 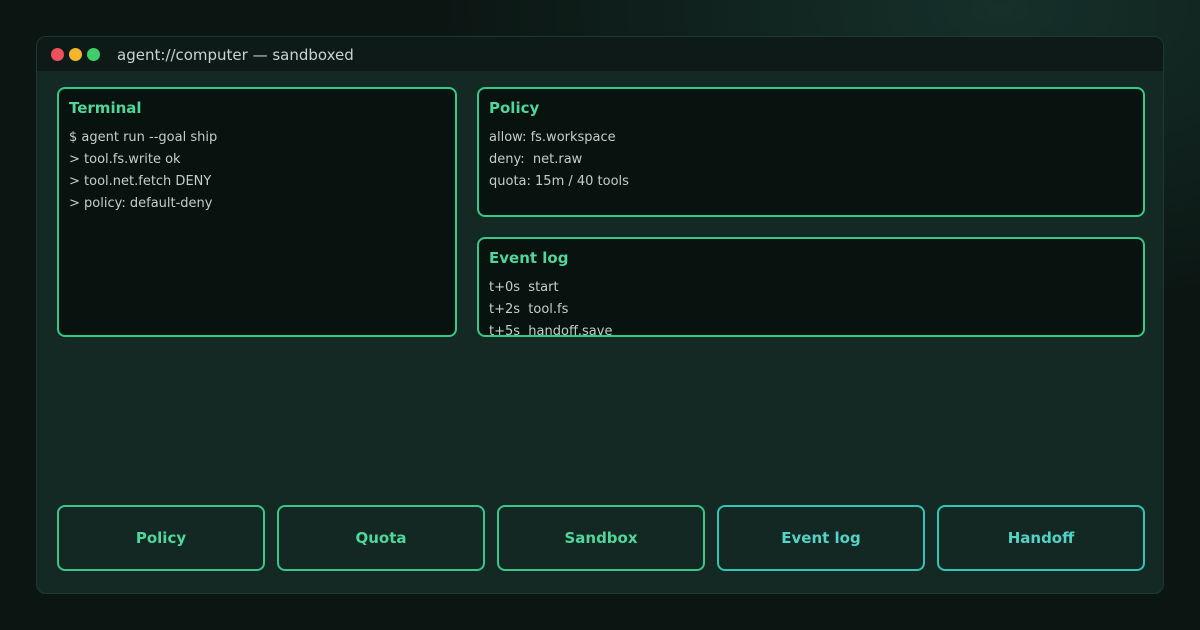 What do you see at coordinates (235, 55) in the screenshot?
I see `window-title: agent://computer — sandboxed` at bounding box center [235, 55].